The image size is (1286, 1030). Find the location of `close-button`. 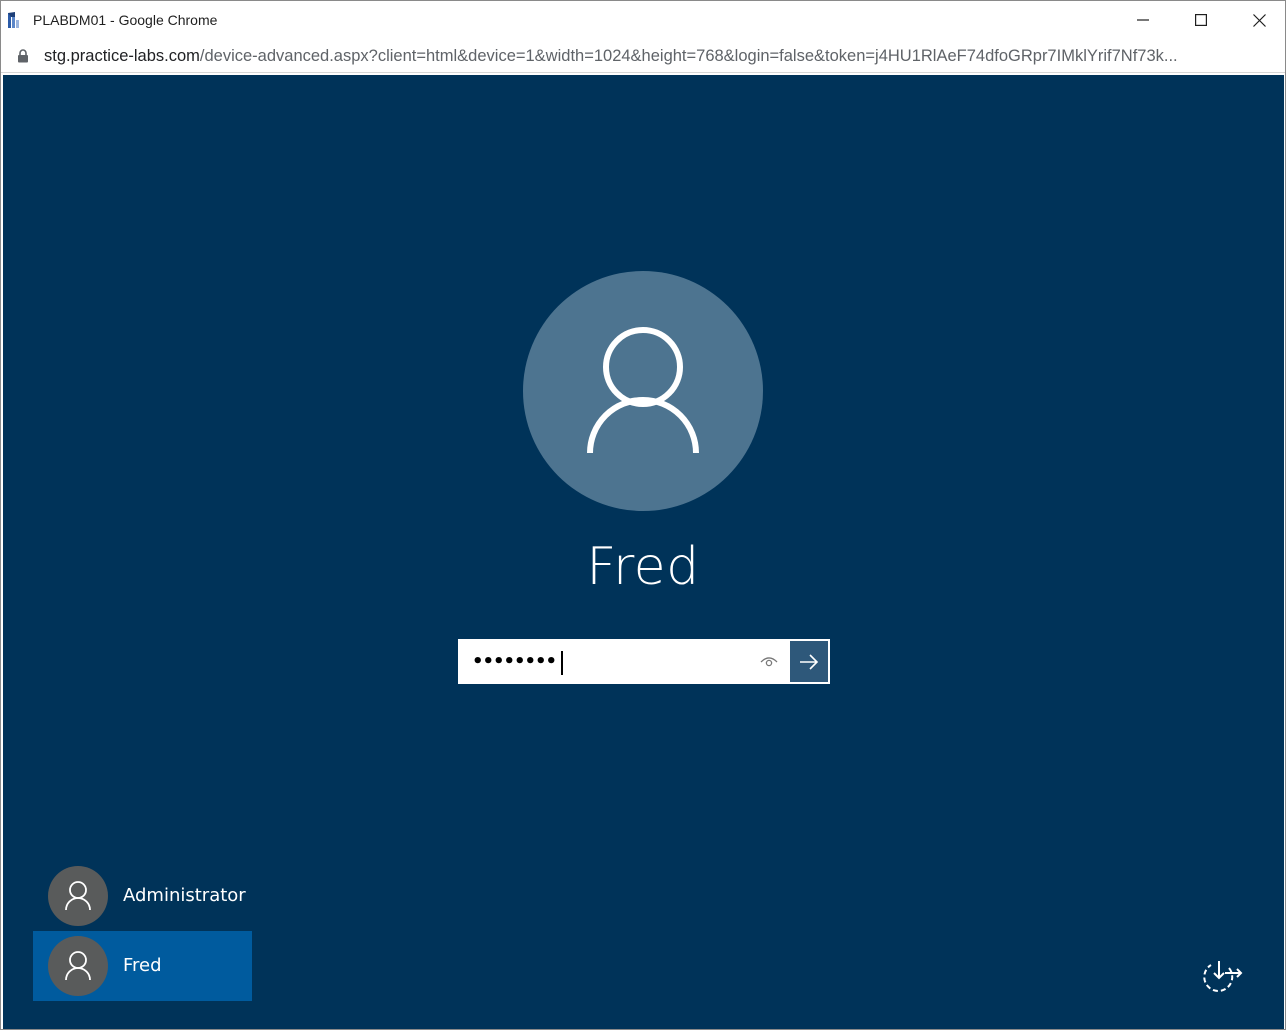

close-button is located at coordinates (1257, 20).